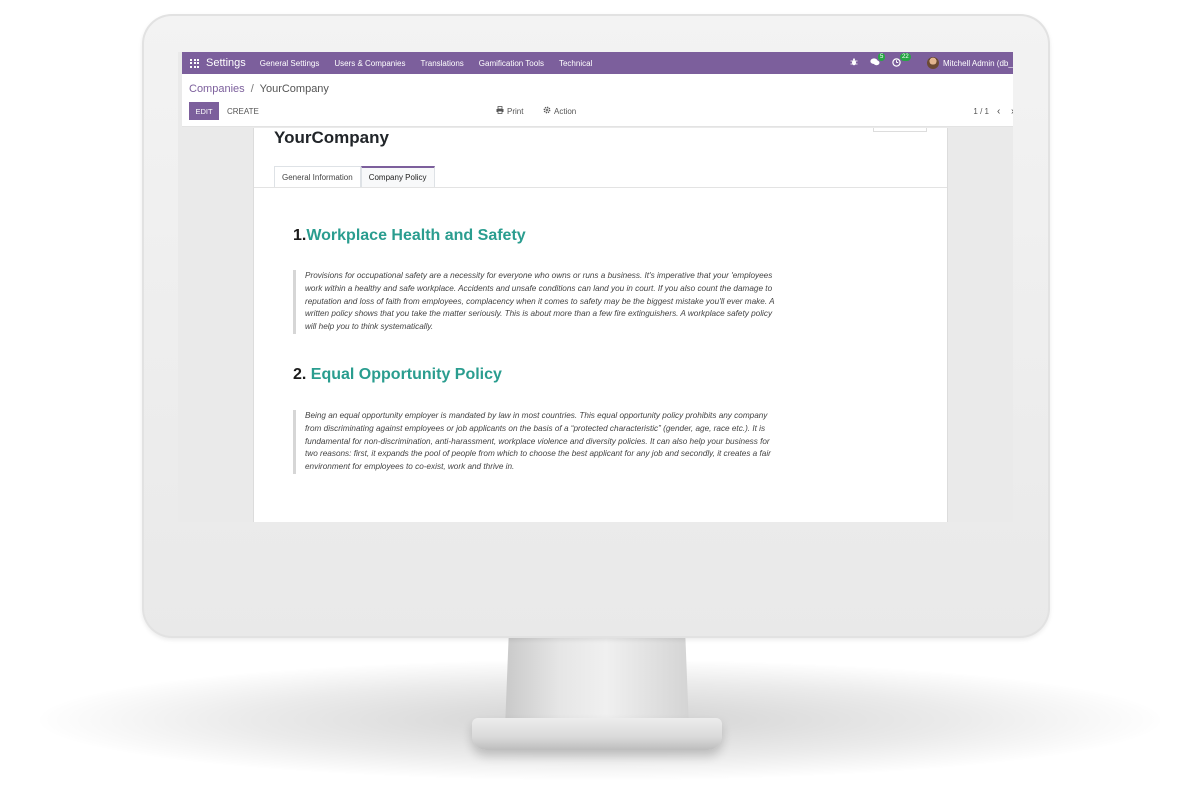 The width and height of the screenshot is (1200, 800). I want to click on breadcrumb: Companies / YourCompany, so click(259, 89).